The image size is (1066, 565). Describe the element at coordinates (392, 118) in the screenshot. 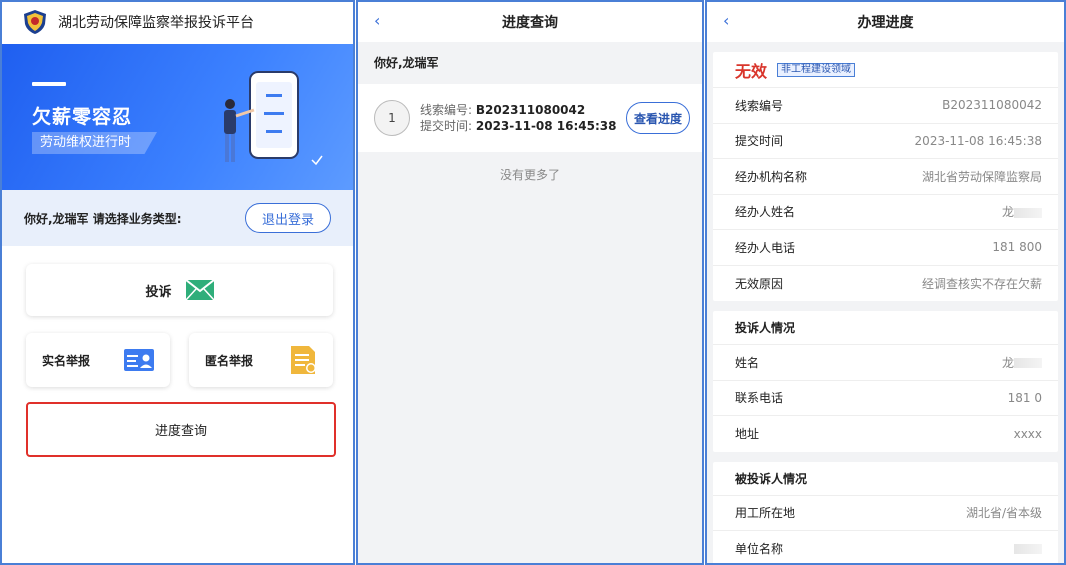

I see `record-index: 1` at that location.